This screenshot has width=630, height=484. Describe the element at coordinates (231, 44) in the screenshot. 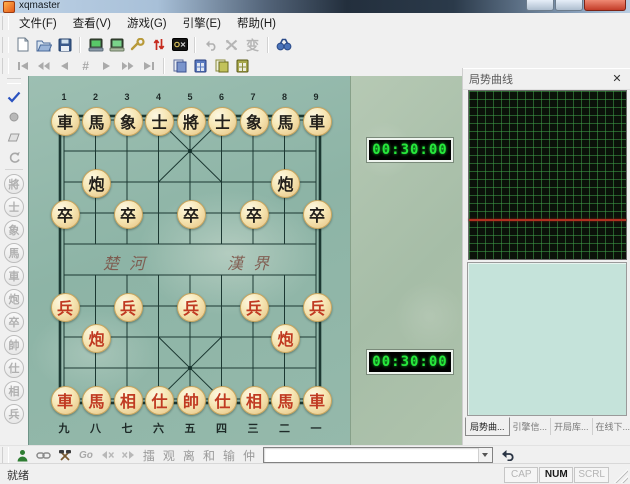

I see `swap-button` at that location.